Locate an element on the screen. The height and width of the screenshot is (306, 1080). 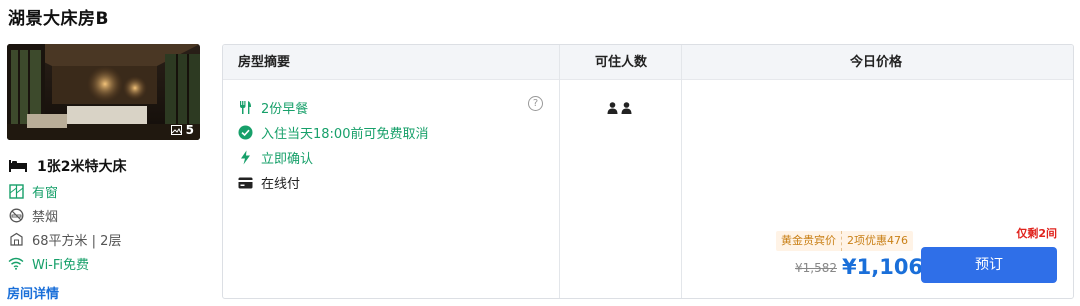
window-label: 有窗 is located at coordinates (45, 193).